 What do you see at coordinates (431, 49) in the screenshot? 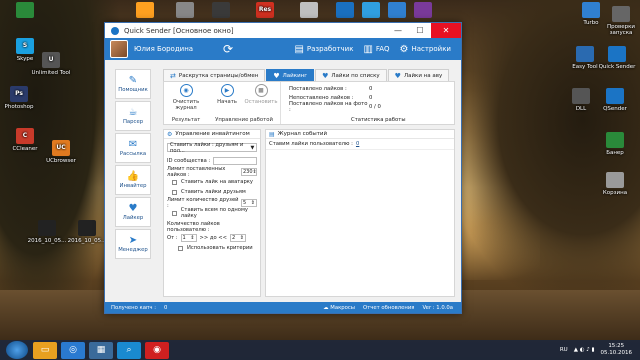
I see `settings-label: Настройки` at bounding box center [431, 49].